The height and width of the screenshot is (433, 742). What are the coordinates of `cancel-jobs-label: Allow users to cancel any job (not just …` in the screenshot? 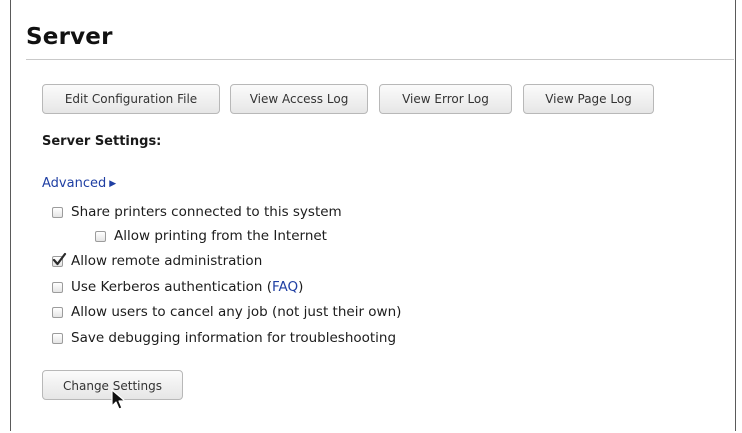 It's located at (236, 312).